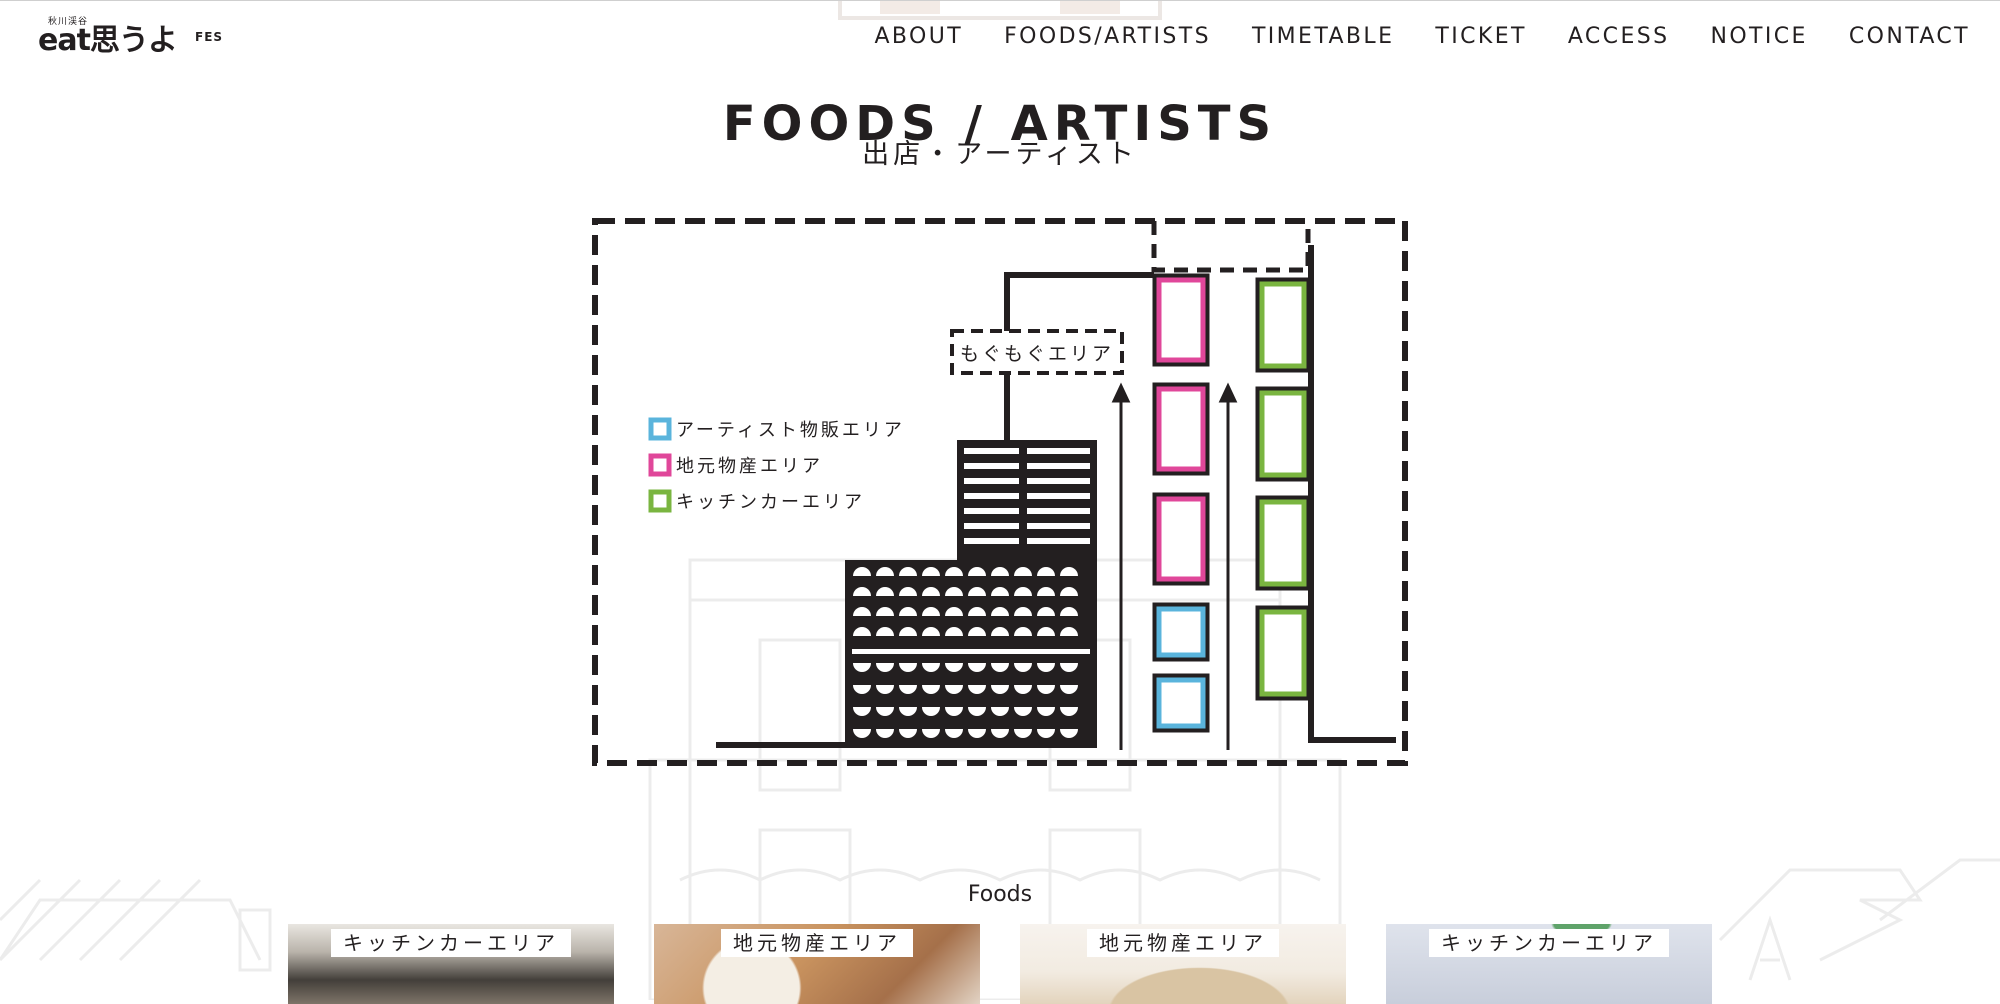 The image size is (2000, 1004). Describe the element at coordinates (1000, 154) in the screenshot. I see `page-subtitle: 出店・アーティスト` at that location.